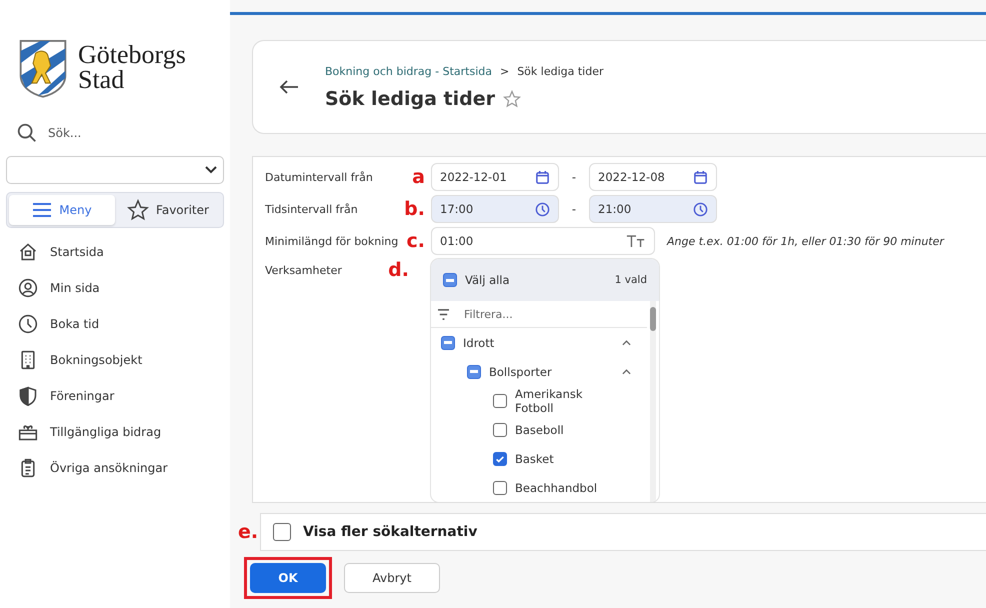 The height and width of the screenshot is (608, 986). I want to click on cancel-button: Avbryt, so click(392, 578).